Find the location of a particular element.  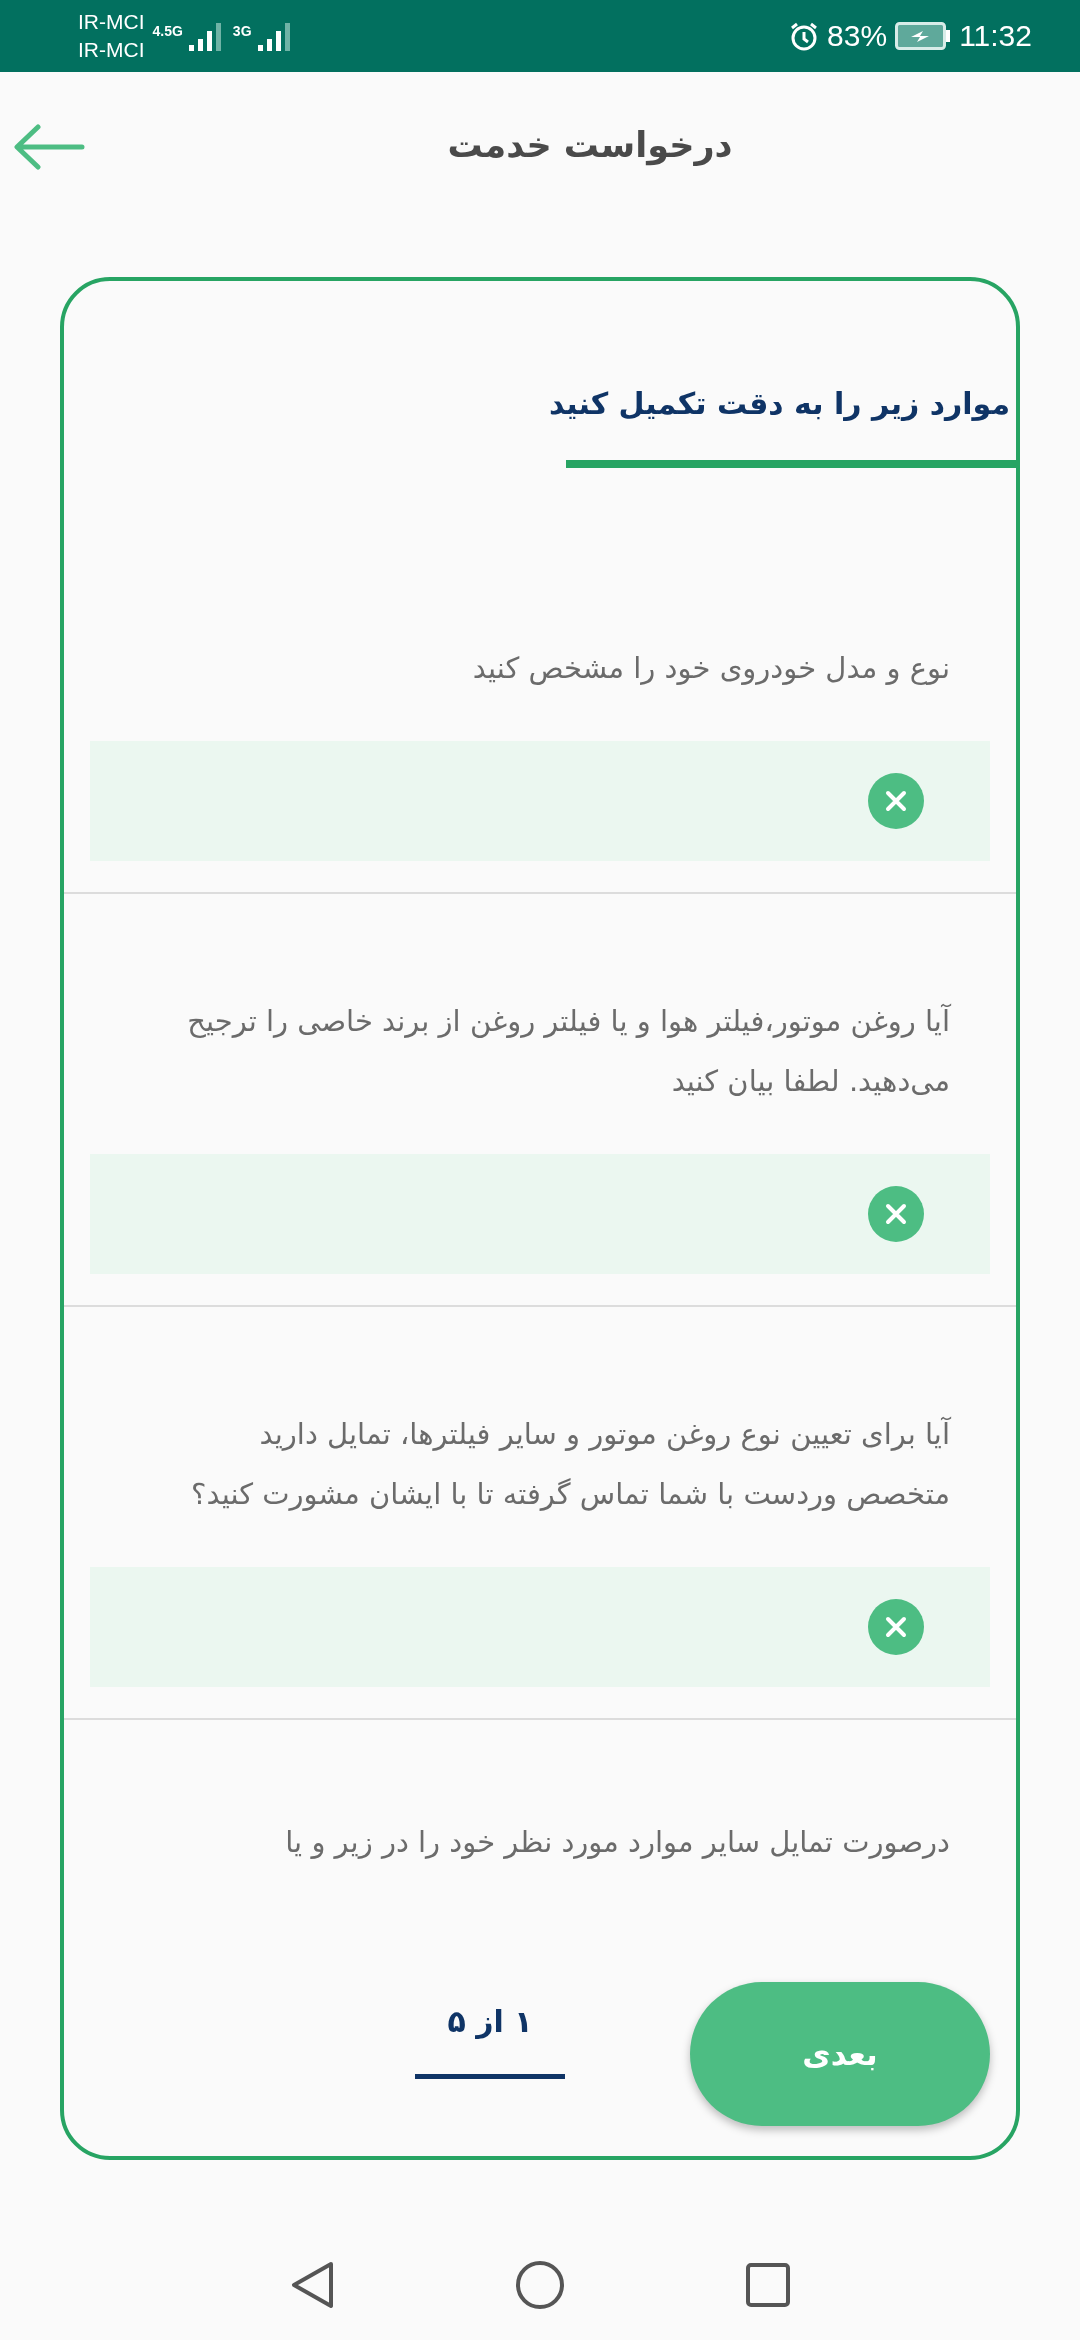

question-text: درصورت تمایل سایر موارد مورد نظر خود را در زیر و یا is located at coordinates (617, 1842).